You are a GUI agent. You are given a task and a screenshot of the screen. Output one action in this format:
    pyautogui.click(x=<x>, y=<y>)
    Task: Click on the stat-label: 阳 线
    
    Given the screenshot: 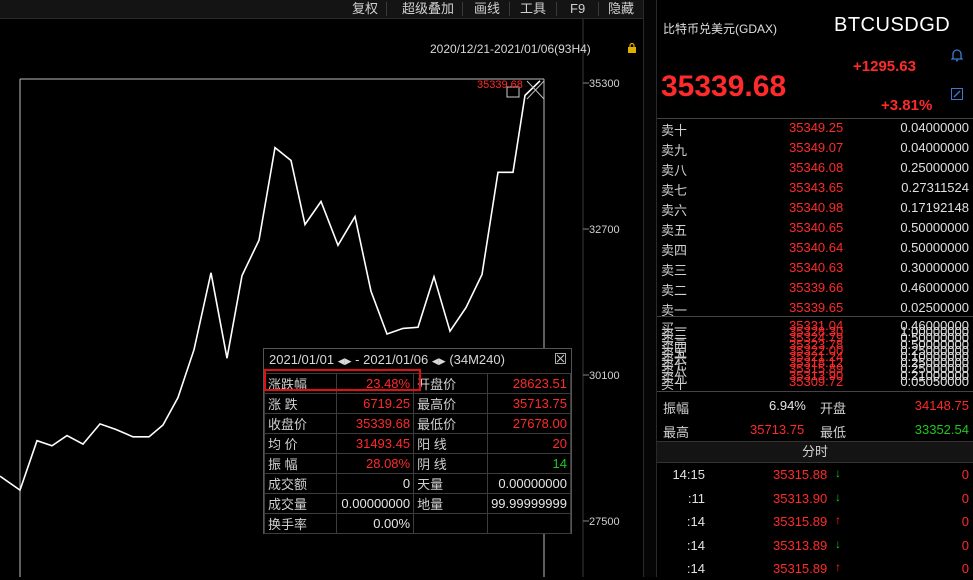 What is the action you would take?
    pyautogui.click(x=451, y=443)
    